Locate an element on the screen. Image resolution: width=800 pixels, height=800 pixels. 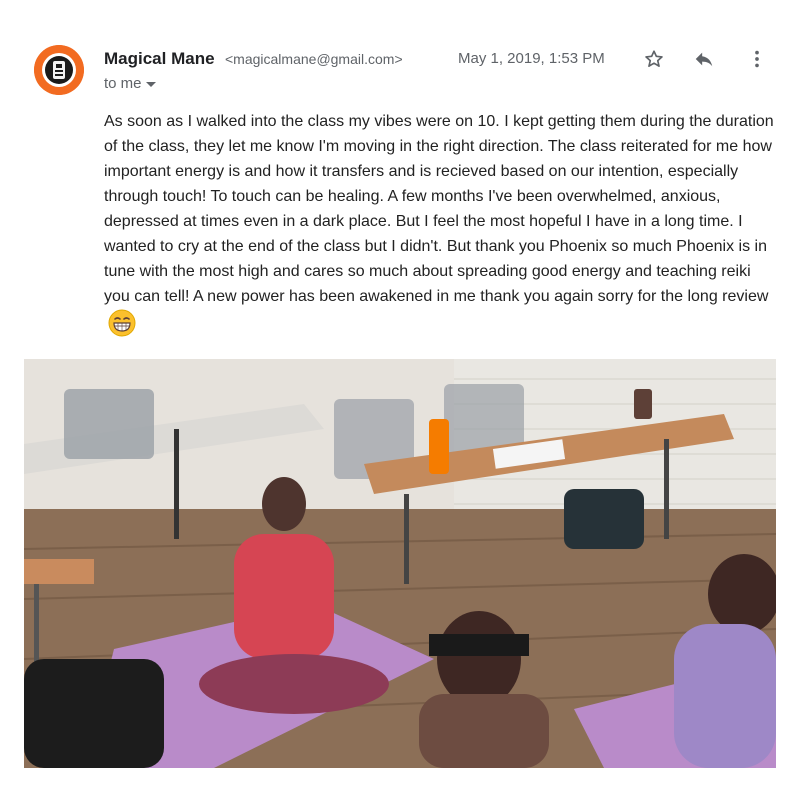
sender-email: <magicalmane@gmail.com> is located at coordinates (314, 59).